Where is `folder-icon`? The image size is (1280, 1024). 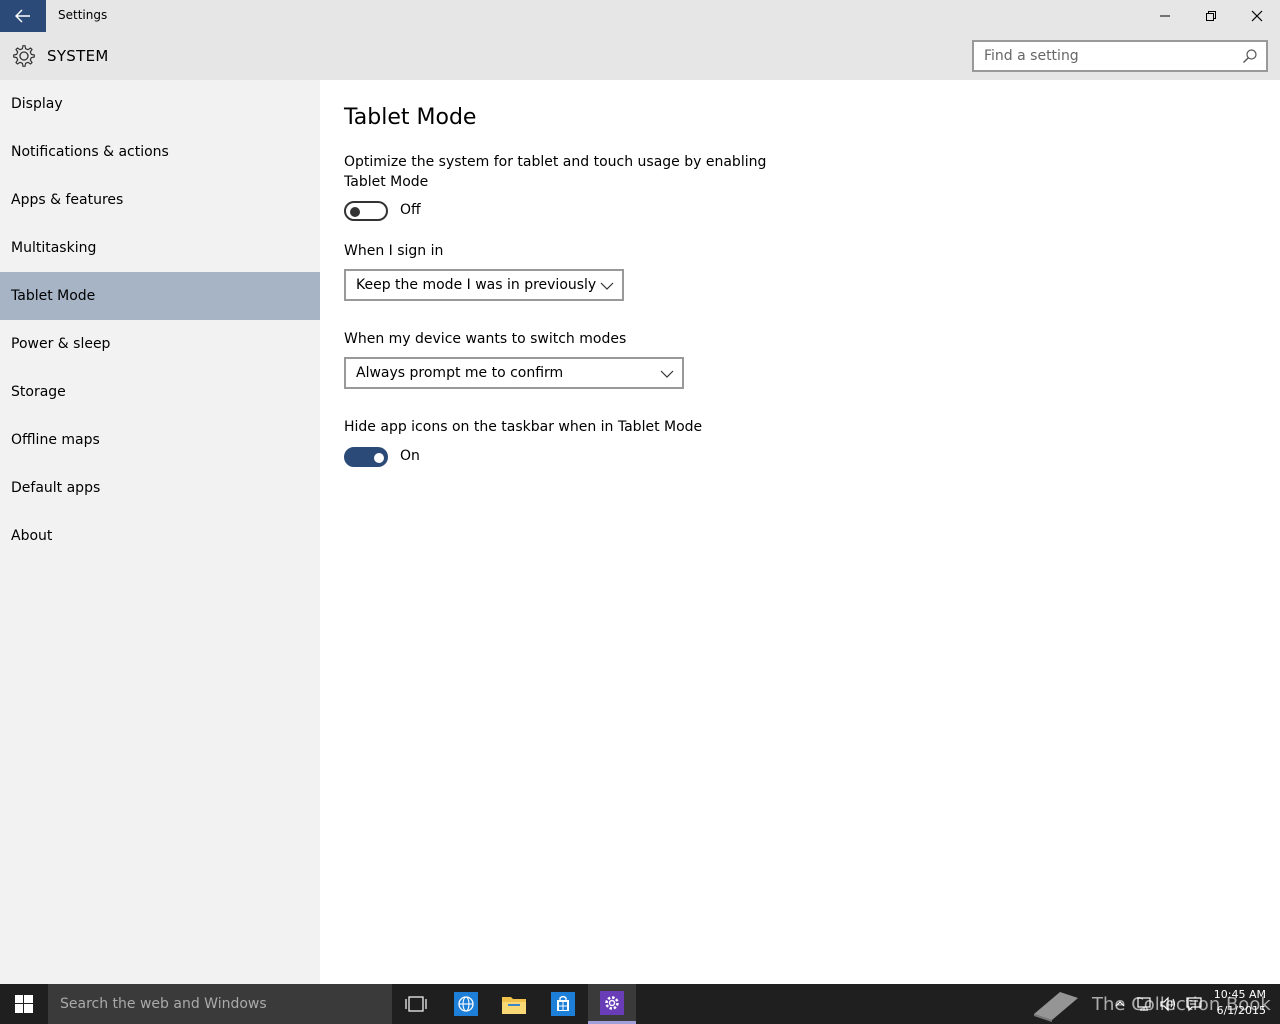 folder-icon is located at coordinates (514, 1005).